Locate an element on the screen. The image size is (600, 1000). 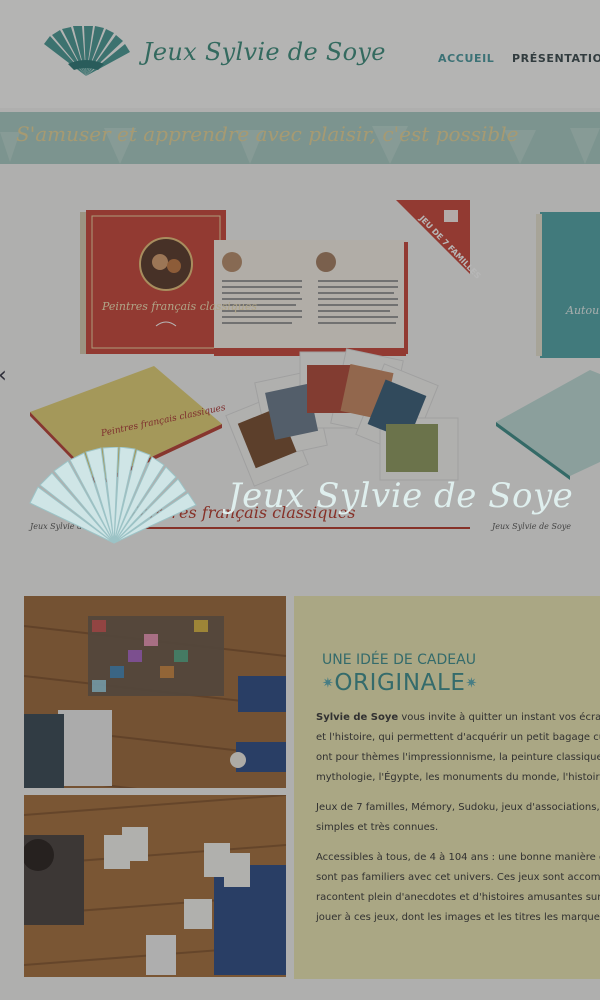
fan-logo-icon is located at coordinates (113, 495).